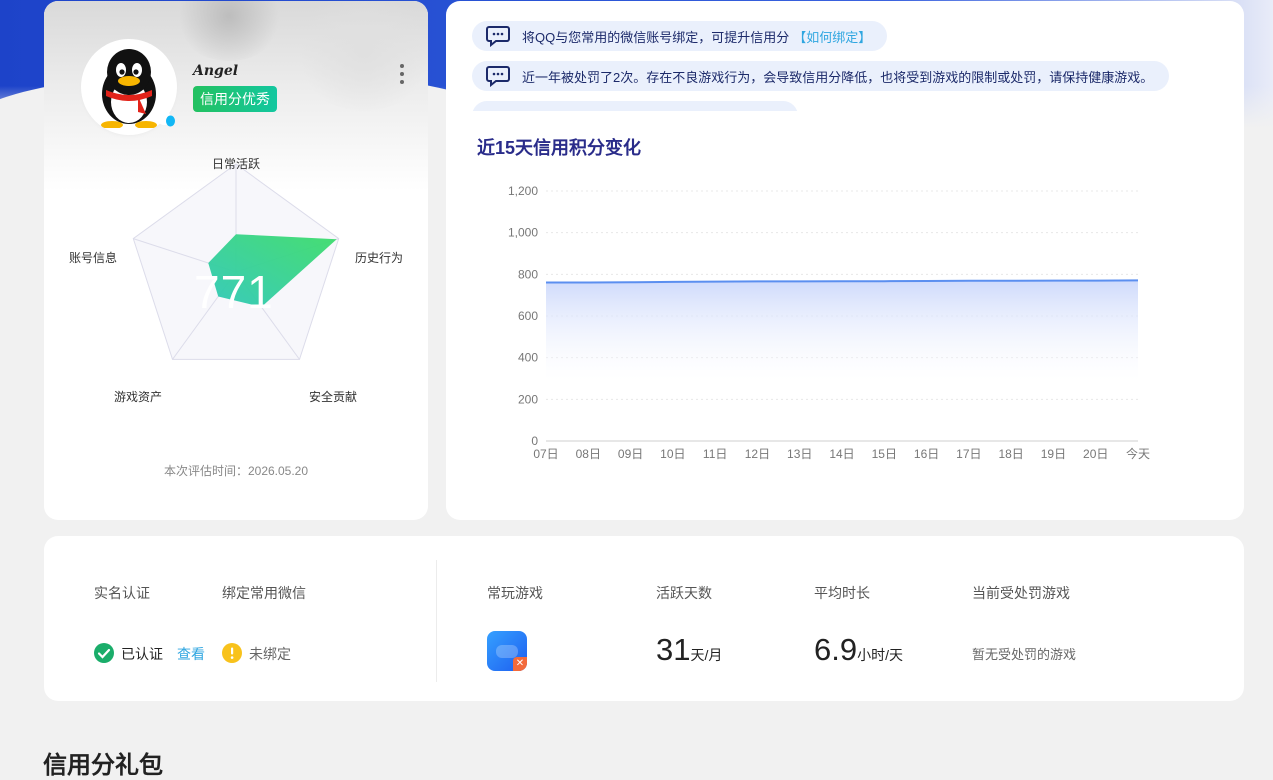 This screenshot has height=780, width=1273. Describe the element at coordinates (379, 257) in the screenshot. I see `radar-label-history: 历史行为` at that location.